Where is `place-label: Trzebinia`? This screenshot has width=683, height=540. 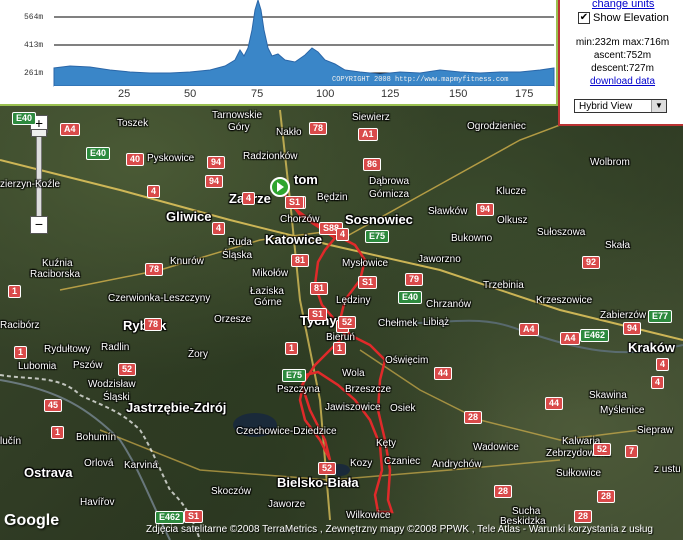 place-label: Trzebinia is located at coordinates (503, 285).